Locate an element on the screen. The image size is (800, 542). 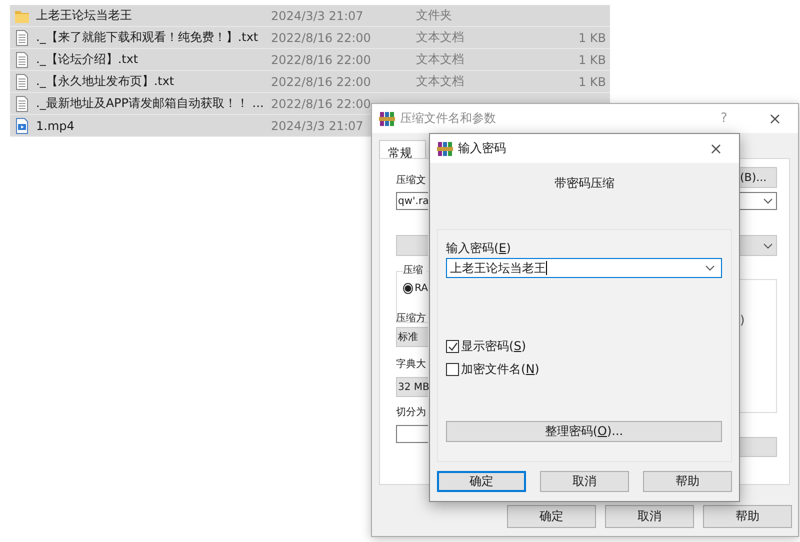
password-field: 上老王论坛当老王 is located at coordinates (584, 268).